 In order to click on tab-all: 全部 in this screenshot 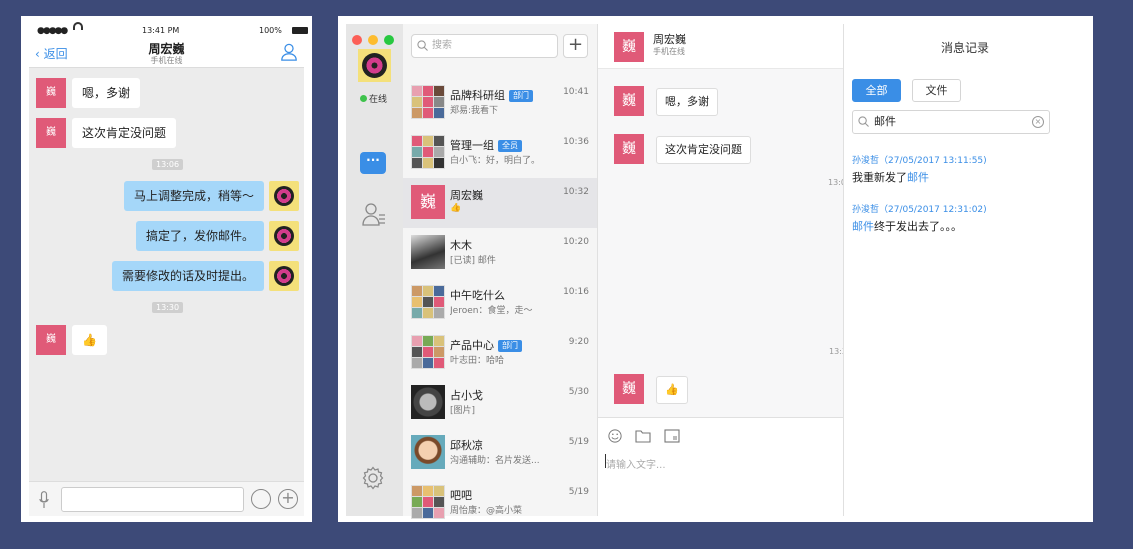, I will do `click(876, 90)`.